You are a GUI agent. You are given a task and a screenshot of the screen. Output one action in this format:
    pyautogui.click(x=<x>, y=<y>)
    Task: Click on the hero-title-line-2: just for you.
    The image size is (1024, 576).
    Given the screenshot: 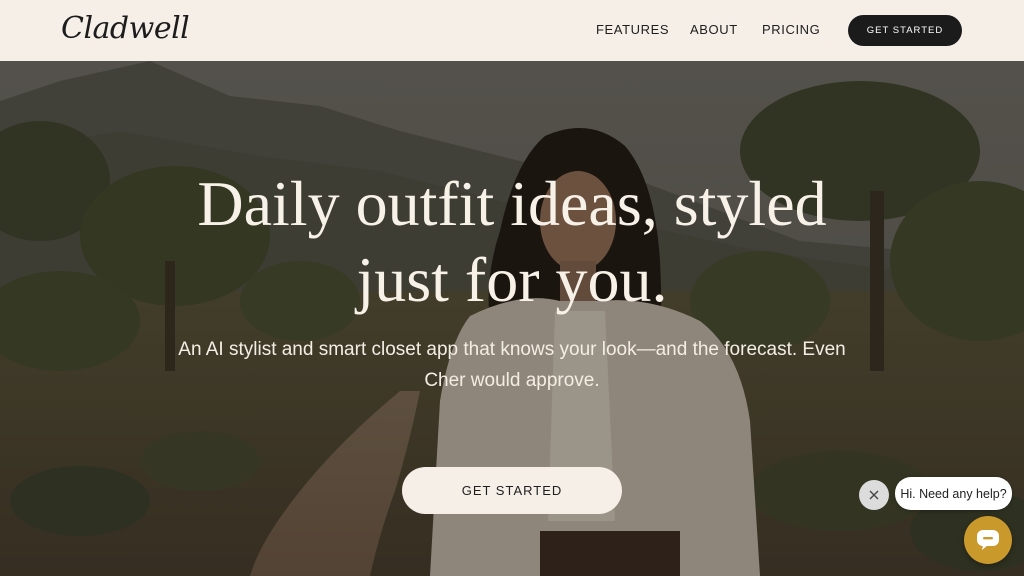 What is the action you would take?
    pyautogui.click(x=512, y=279)
    